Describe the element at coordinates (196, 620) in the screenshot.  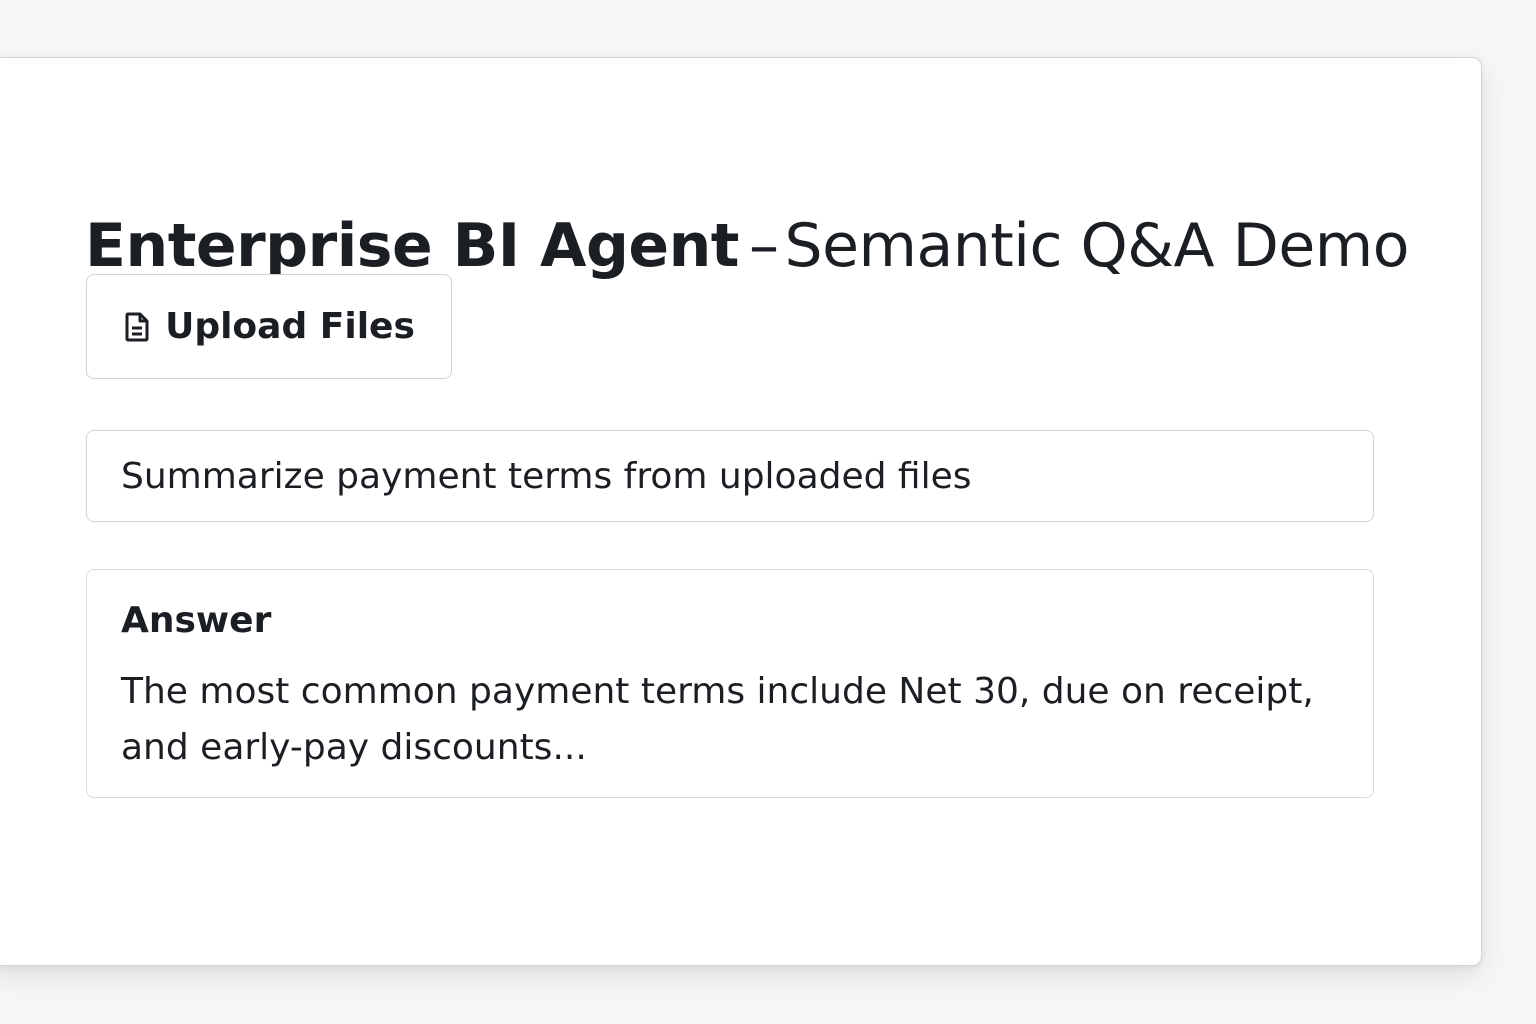
I see `answer-heading: Answer` at that location.